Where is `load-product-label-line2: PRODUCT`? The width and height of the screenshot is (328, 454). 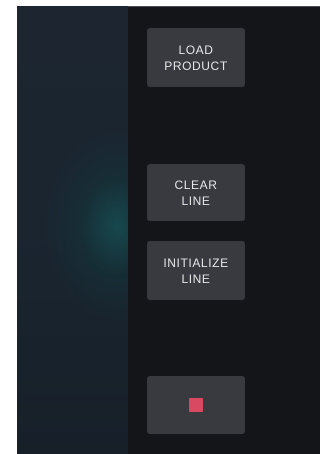 load-product-label-line2: PRODUCT is located at coordinates (196, 65).